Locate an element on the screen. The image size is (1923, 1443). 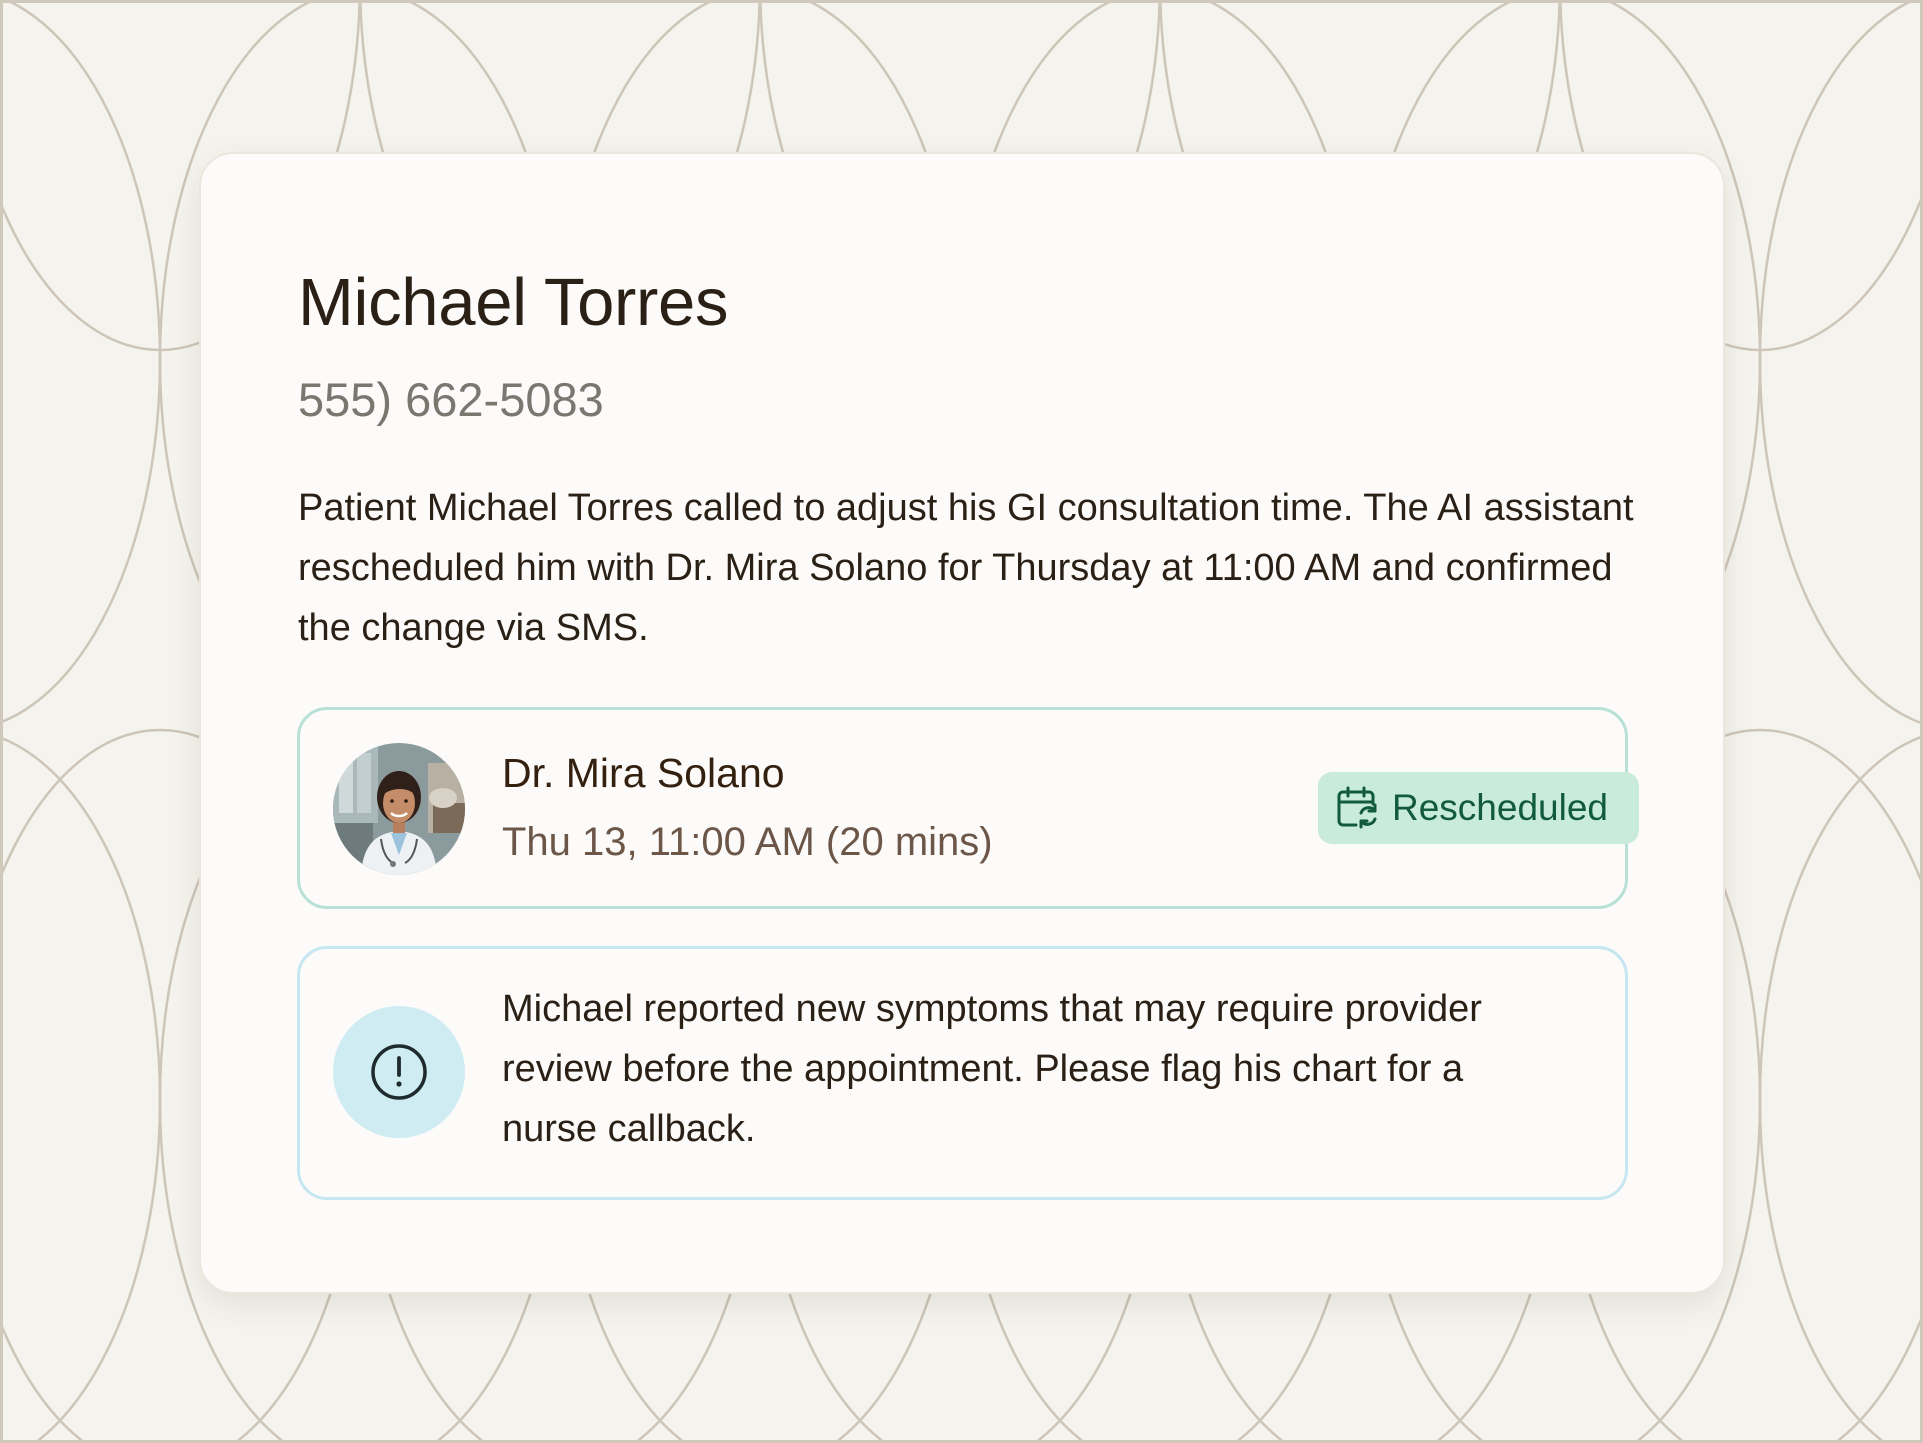
calendar-reschedule-icon is located at coordinates (1357, 807).